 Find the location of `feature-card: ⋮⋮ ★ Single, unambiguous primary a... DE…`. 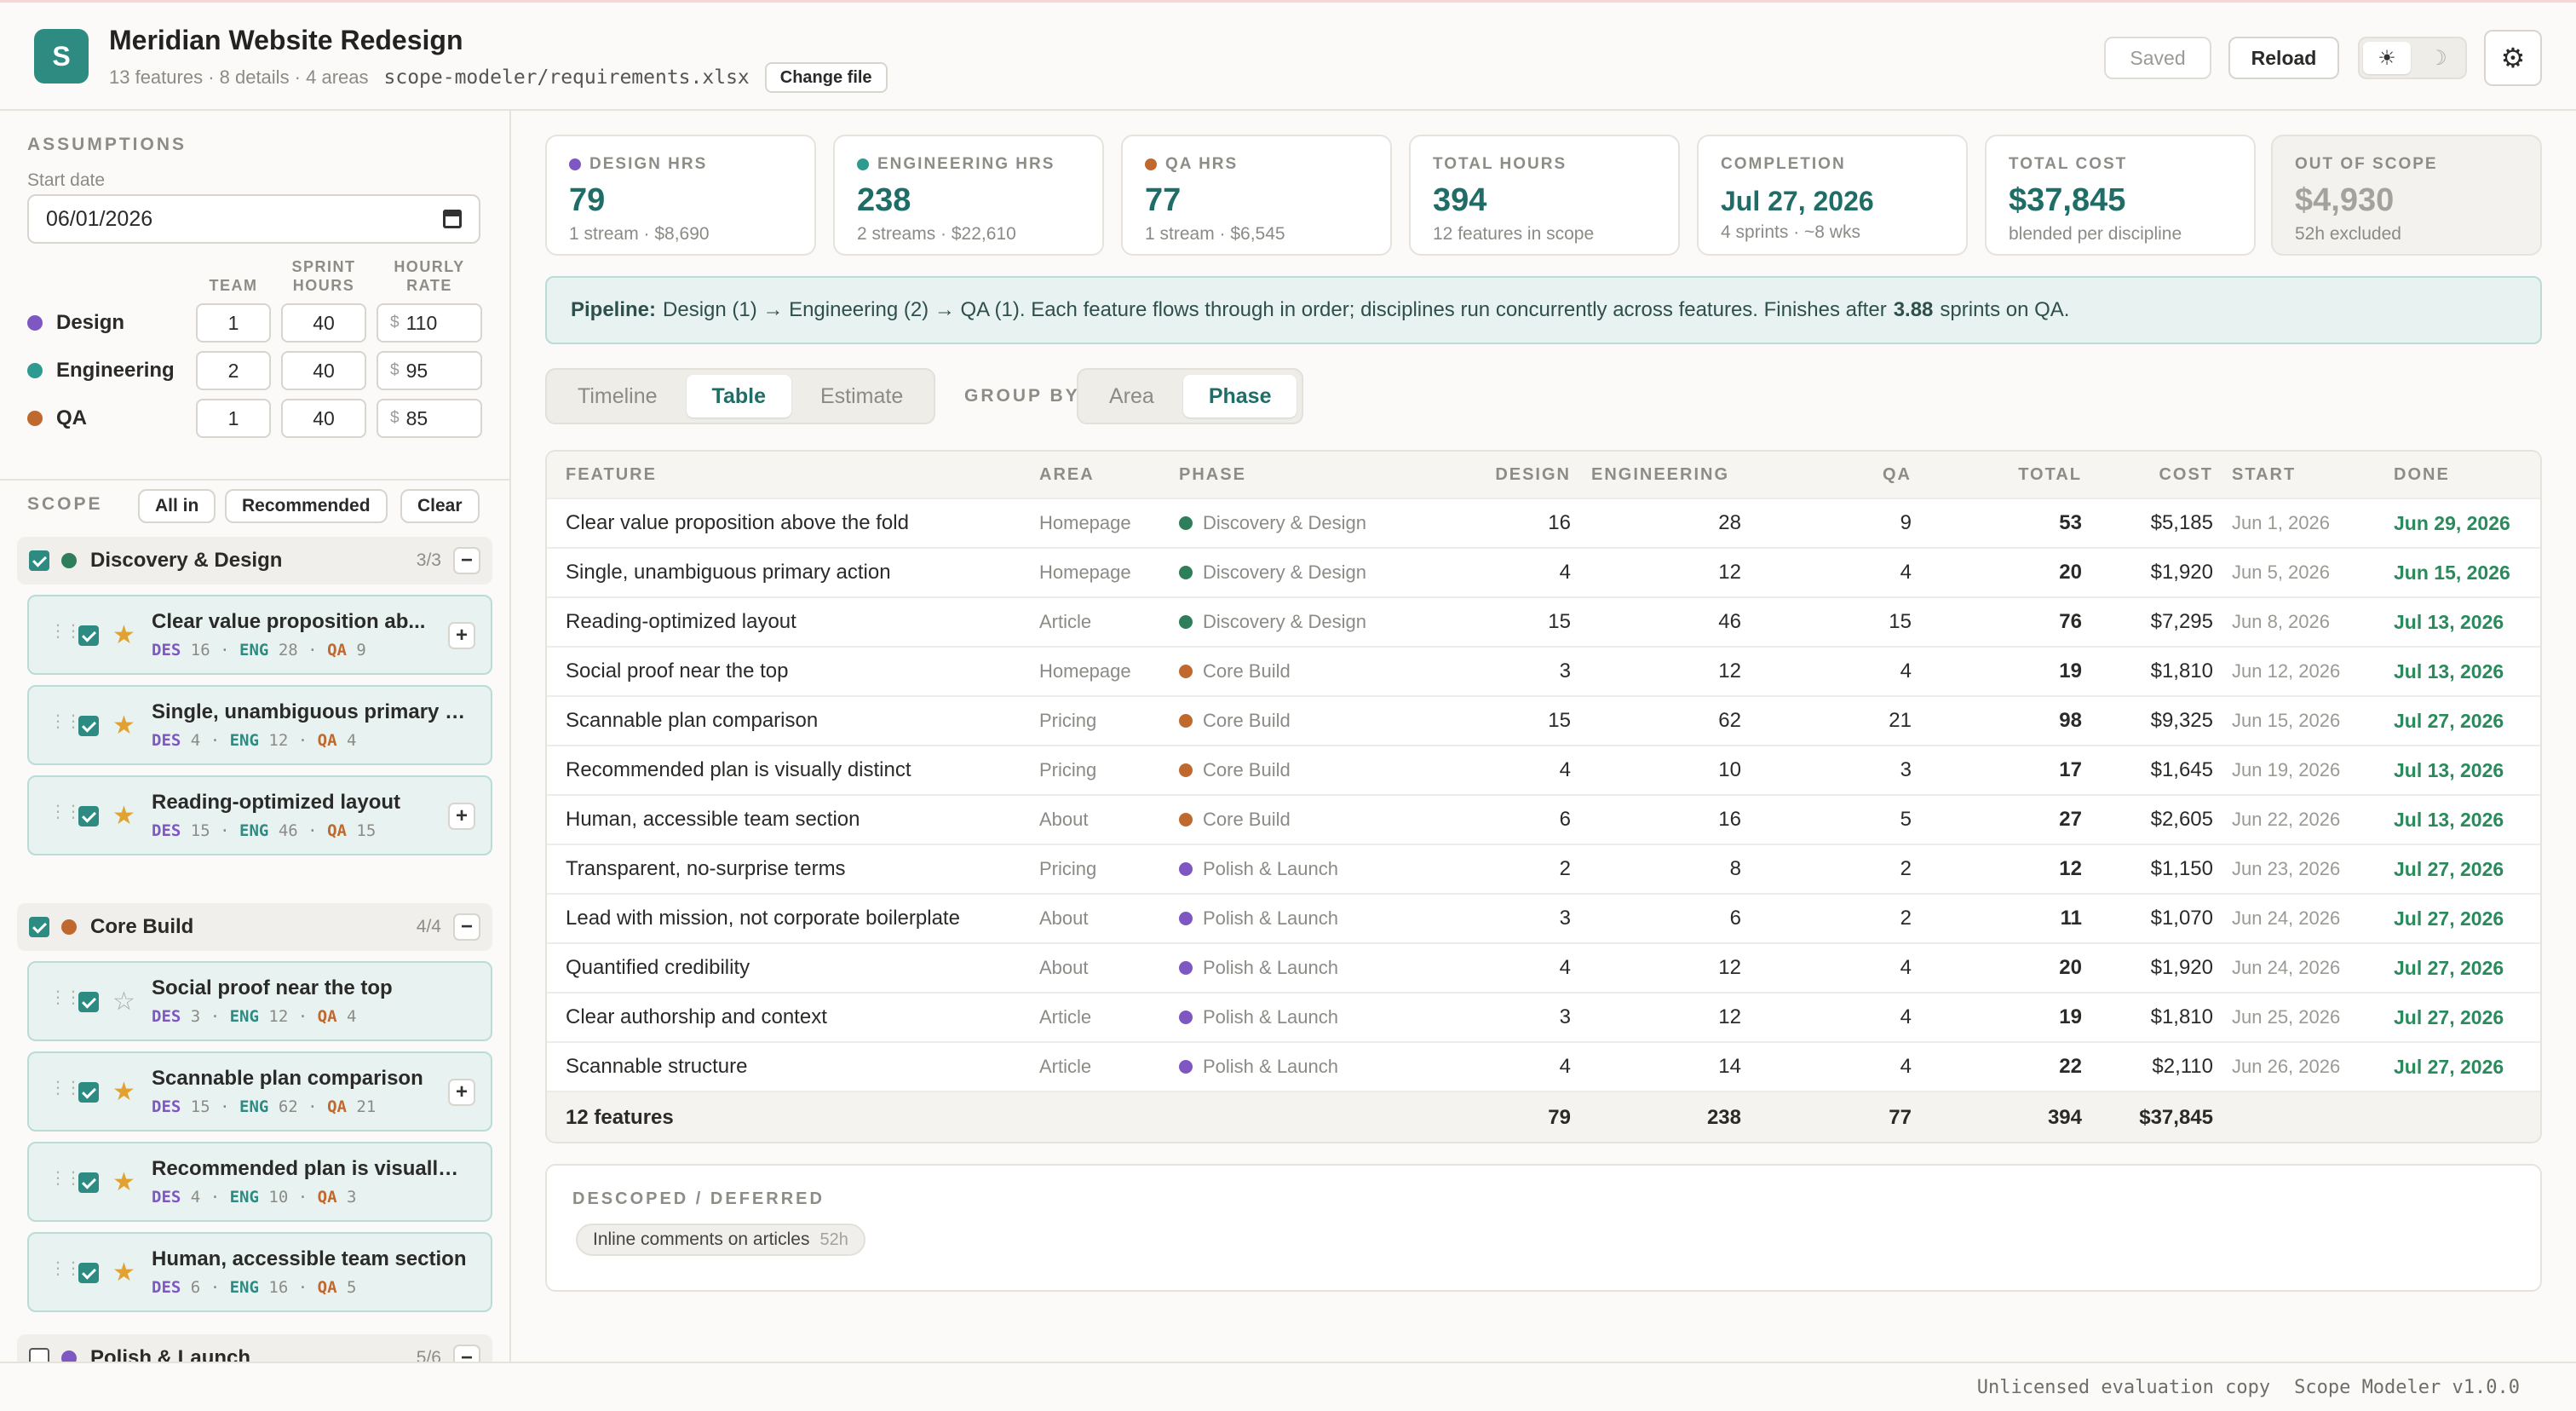

feature-card: ⋮⋮ ★ Single, unambiguous primary a... DE… is located at coordinates (260, 725).